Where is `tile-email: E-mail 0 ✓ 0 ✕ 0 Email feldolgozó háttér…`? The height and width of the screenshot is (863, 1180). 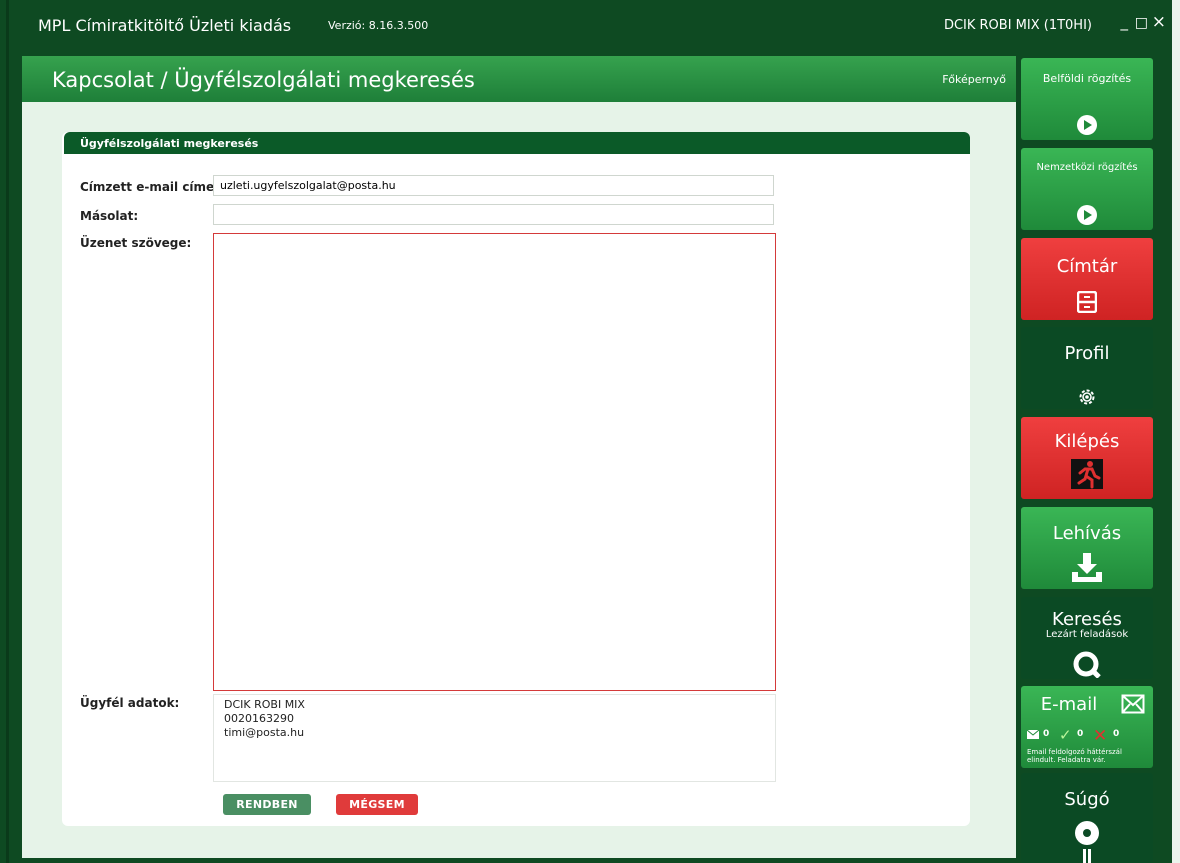
tile-email: E-mail 0 ✓ 0 ✕ 0 Email feldolgozó háttér… is located at coordinates (1087, 727).